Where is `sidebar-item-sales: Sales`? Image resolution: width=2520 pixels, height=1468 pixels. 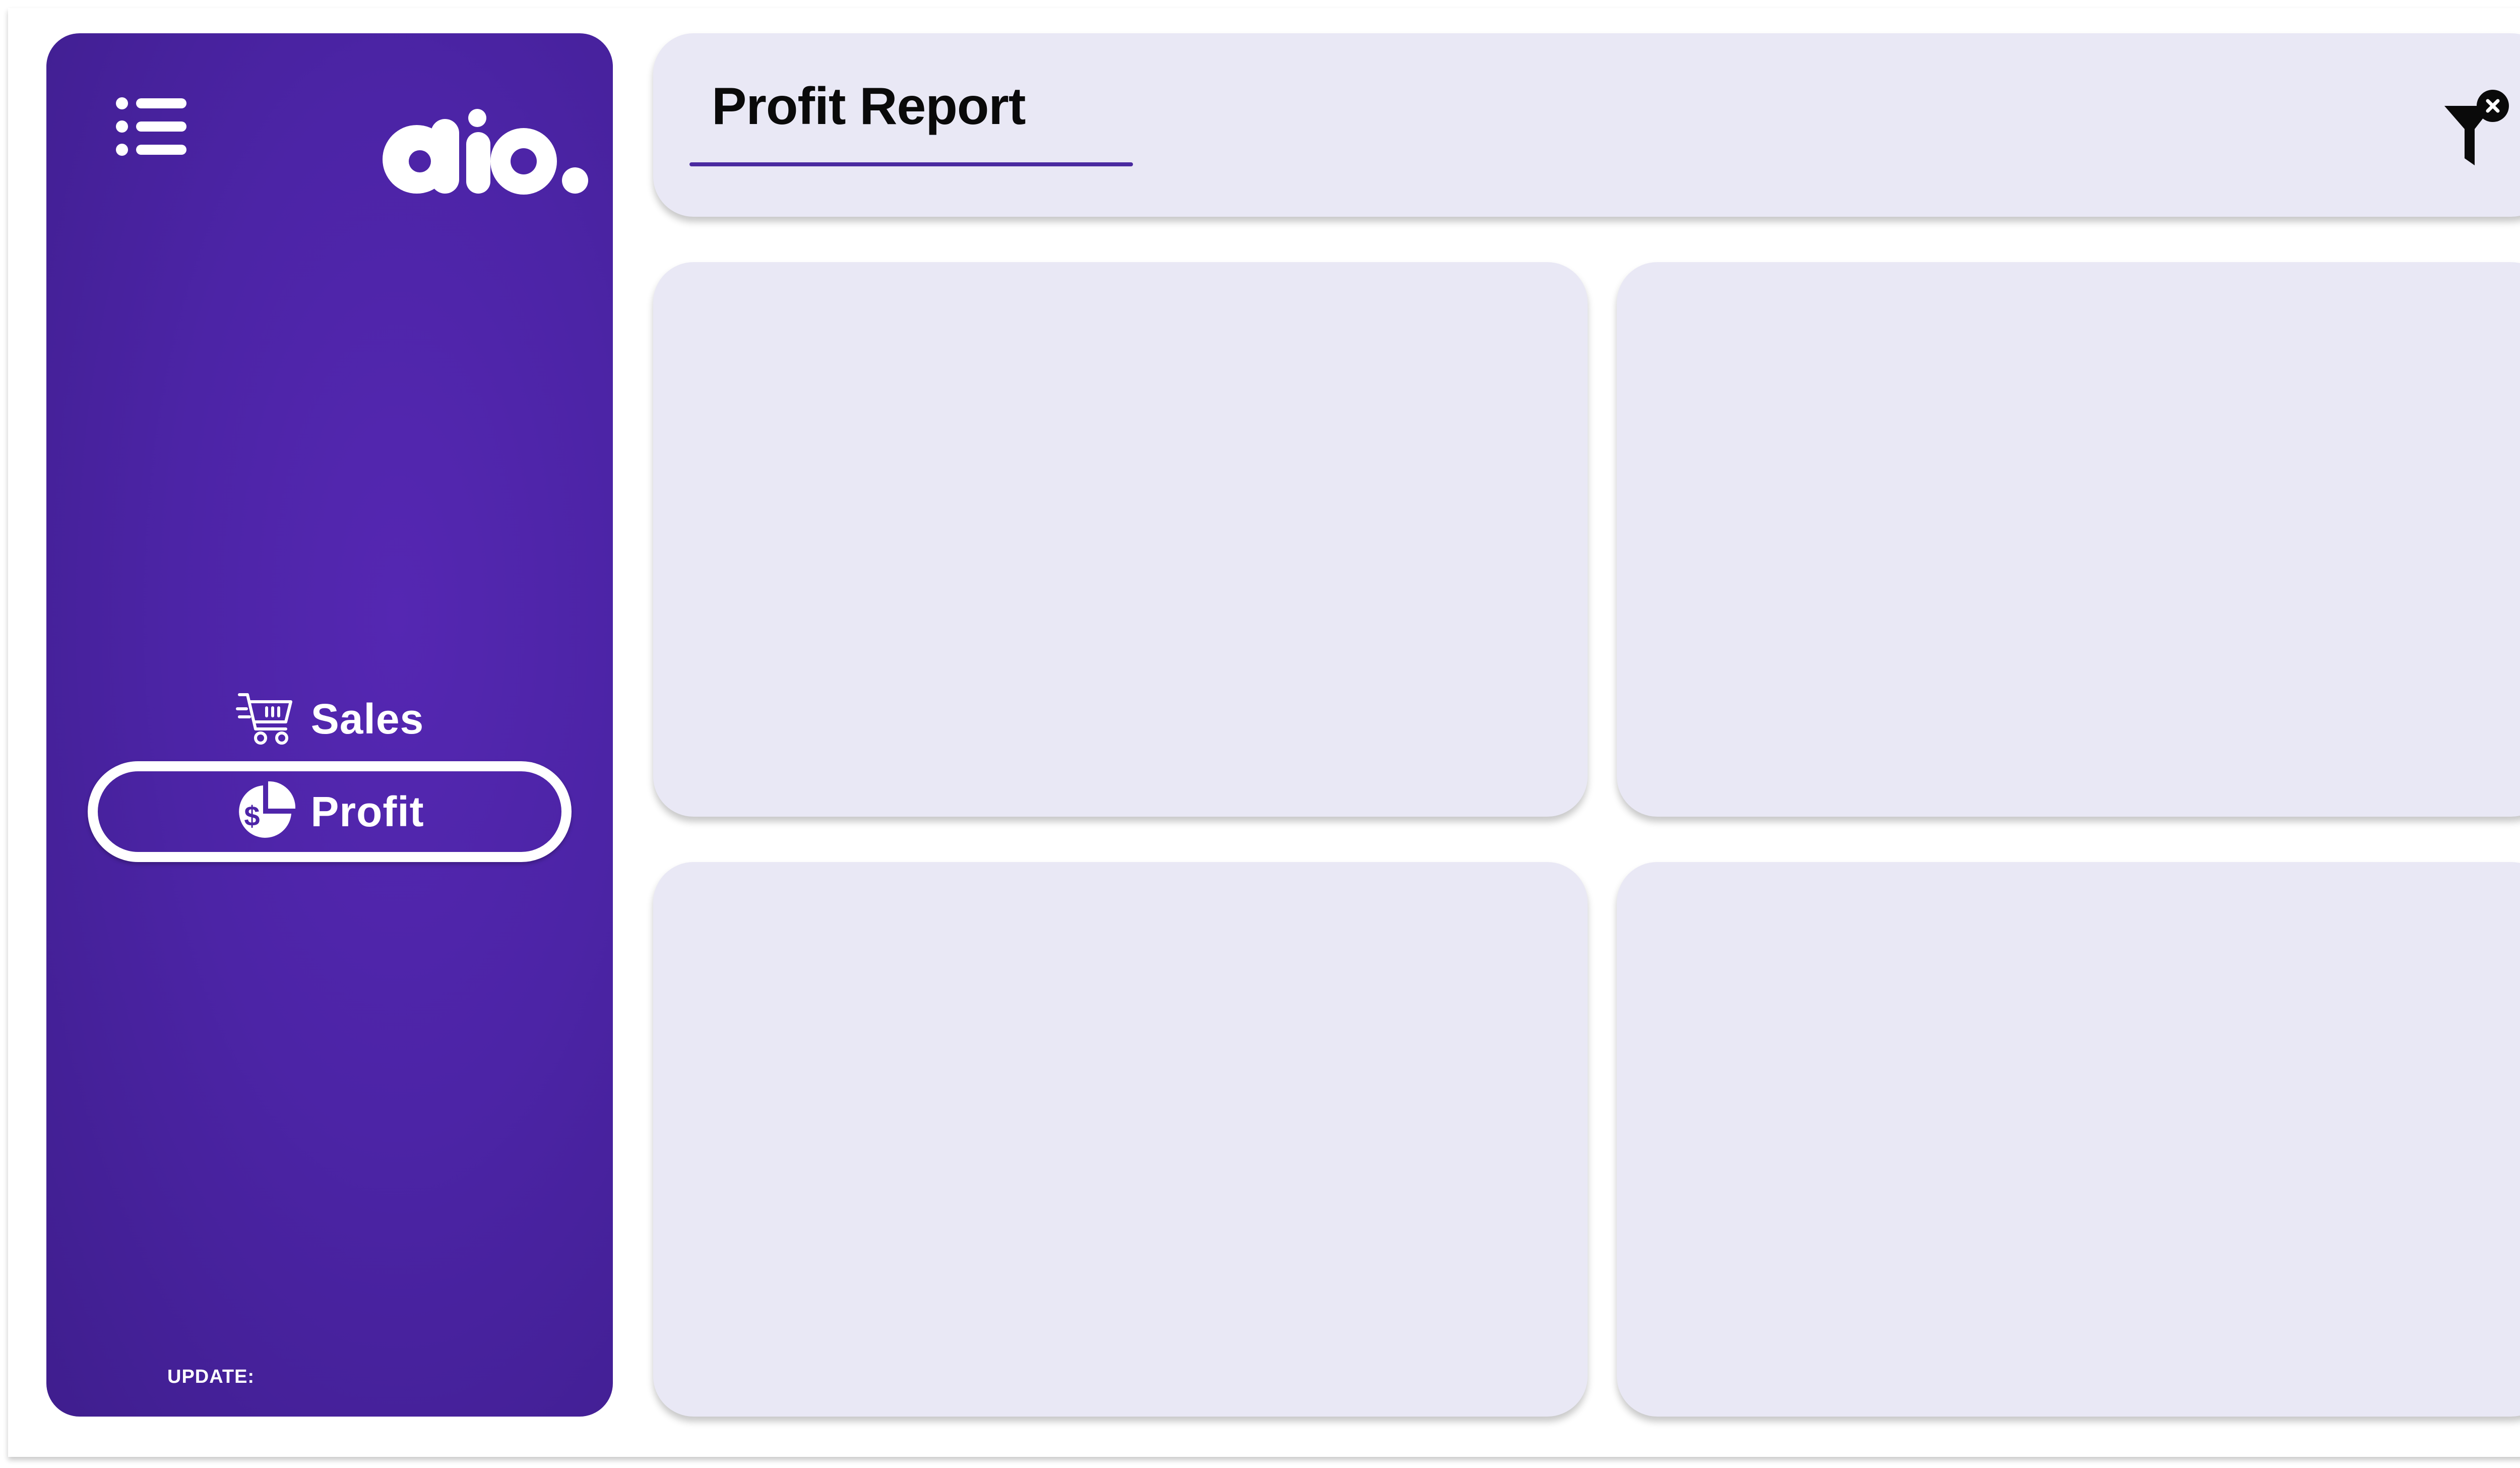
sidebar-item-sales: Sales is located at coordinates (330, 719).